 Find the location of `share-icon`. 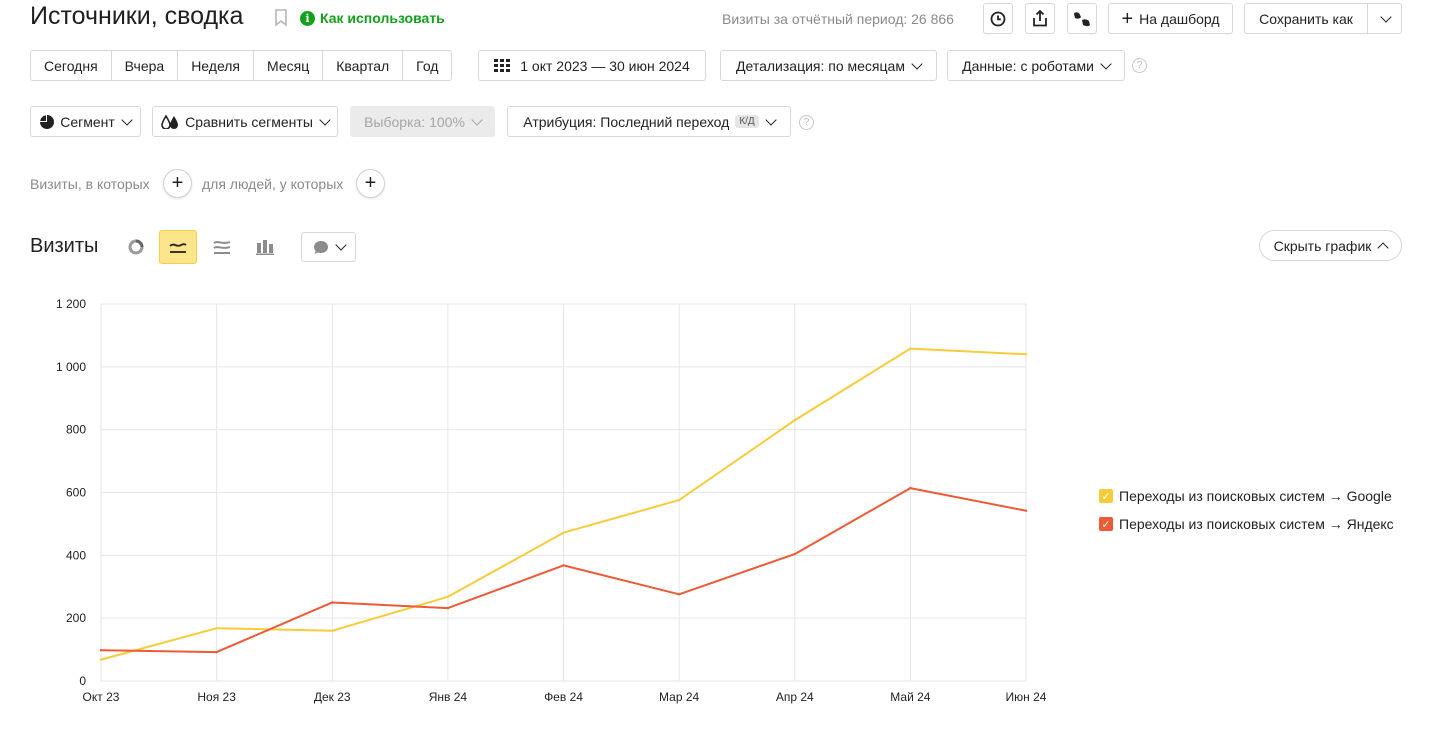

share-icon is located at coordinates (1040, 18).